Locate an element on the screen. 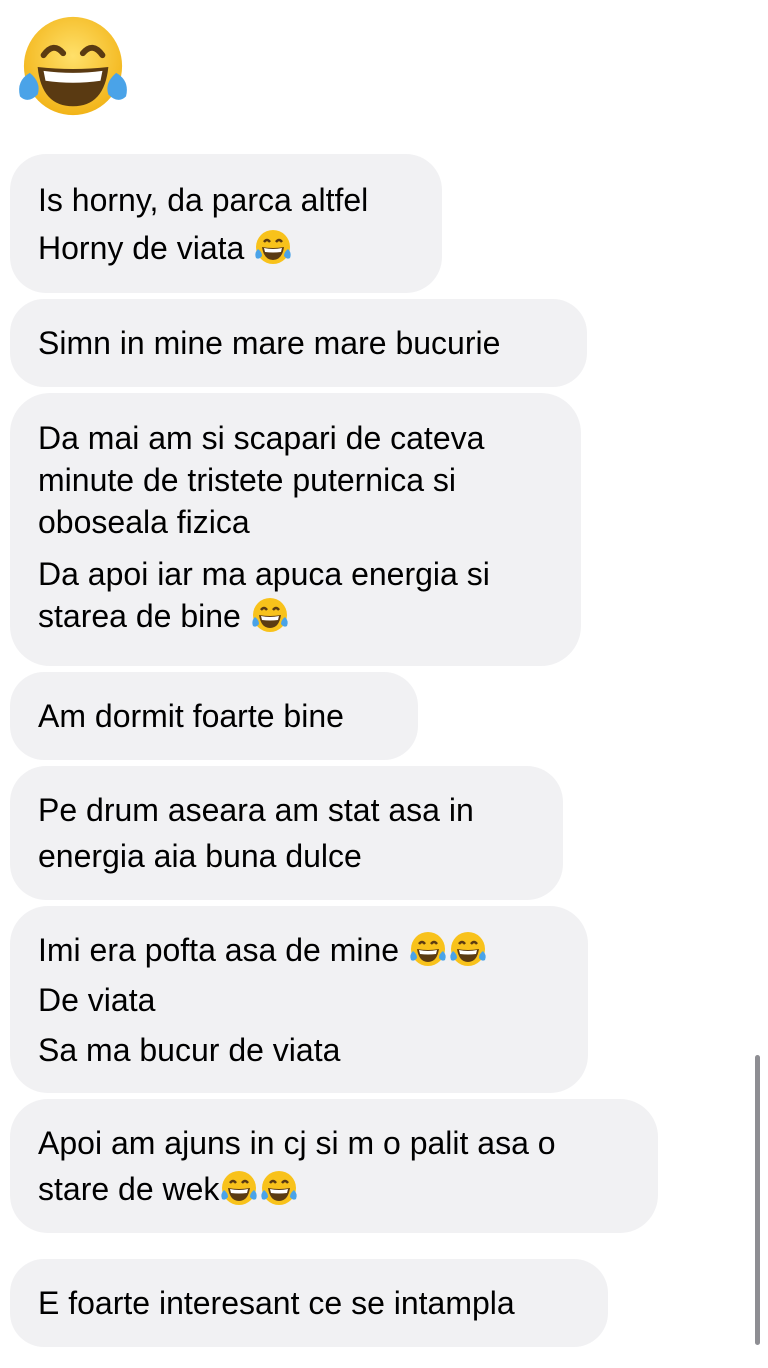  message-line-with-emoji: Imi era pofta asa de mine is located at coordinates (298, 951).